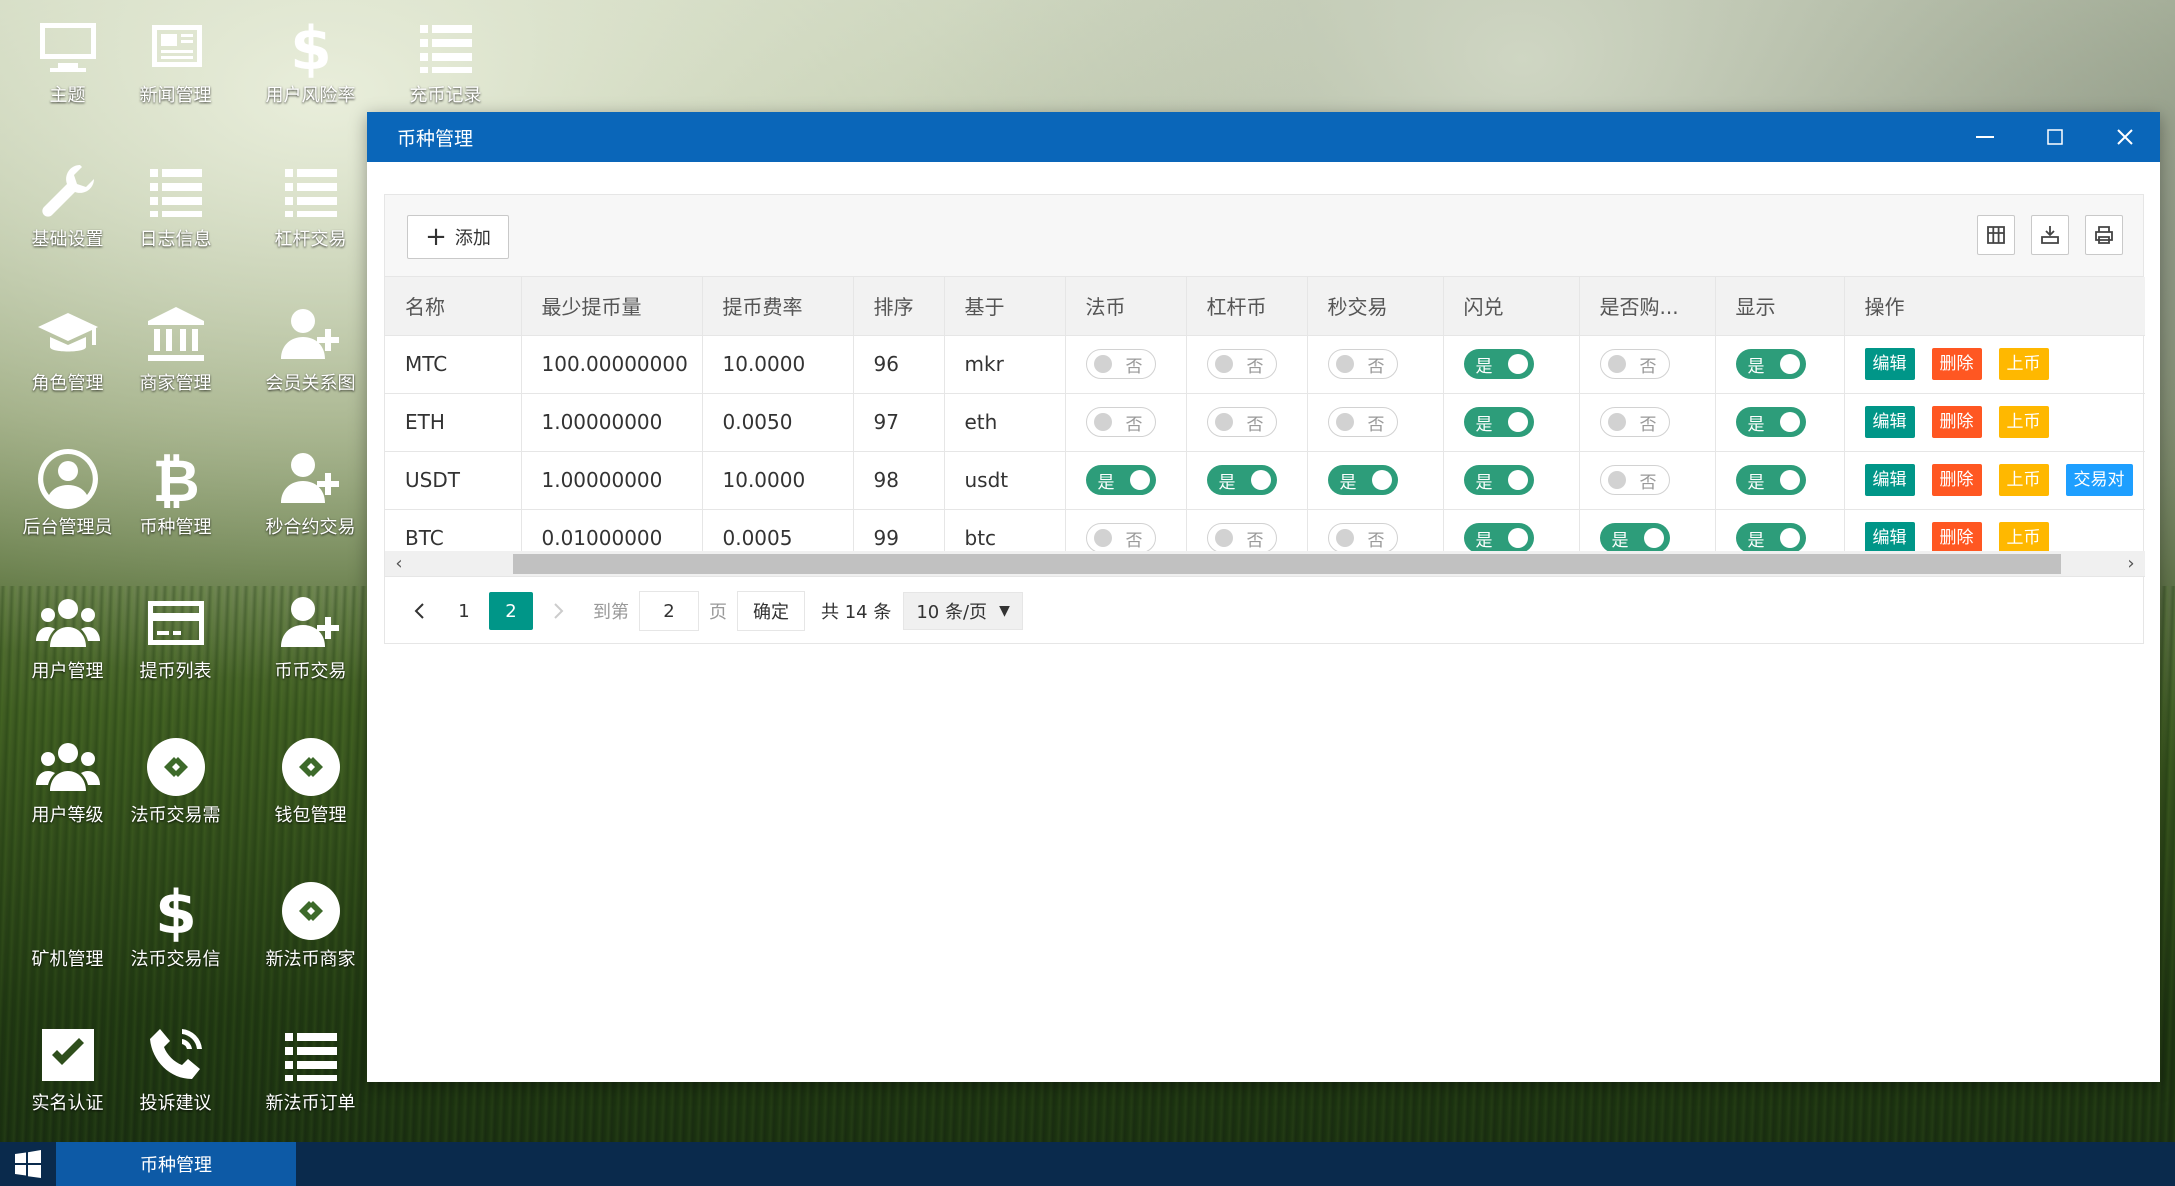 This screenshot has width=2175, height=1186. Describe the element at coordinates (1263, 137) in the screenshot. I see `window-titlebar: 币种管理` at that location.